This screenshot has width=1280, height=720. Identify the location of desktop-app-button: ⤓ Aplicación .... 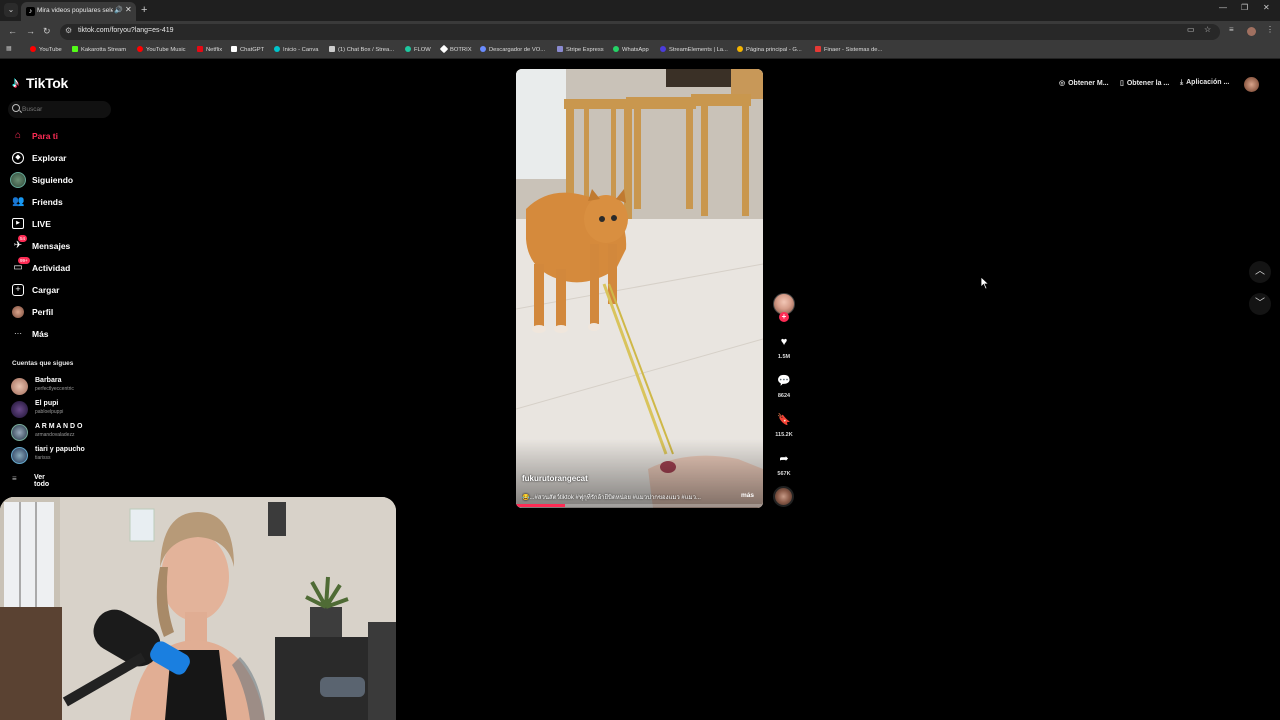
(1204, 83).